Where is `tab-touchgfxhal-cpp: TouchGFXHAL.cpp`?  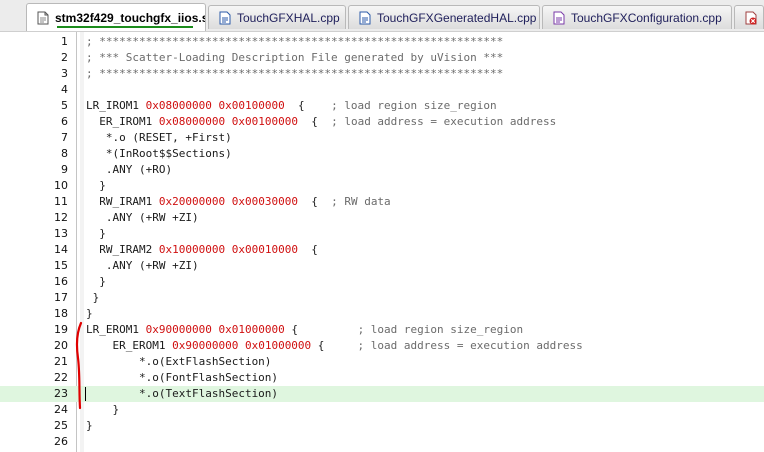 tab-touchgfxhal-cpp: TouchGFXHAL.cpp is located at coordinates (277, 17).